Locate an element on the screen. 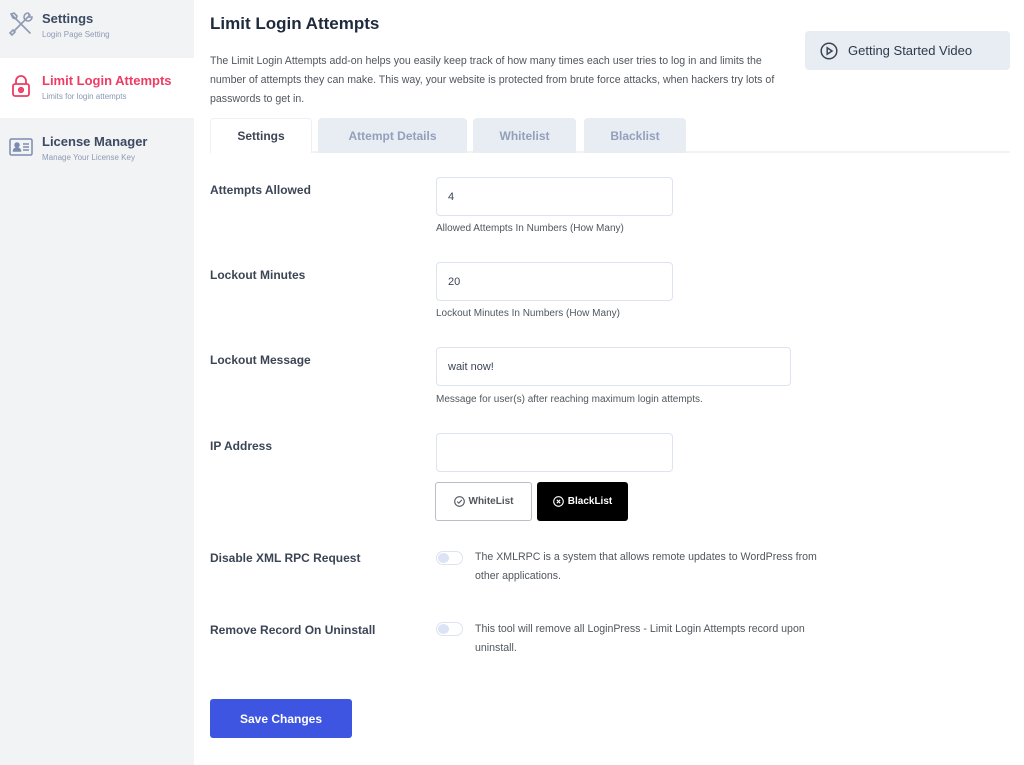 This screenshot has height=765, width=1024. lock-icon is located at coordinates (21, 86).